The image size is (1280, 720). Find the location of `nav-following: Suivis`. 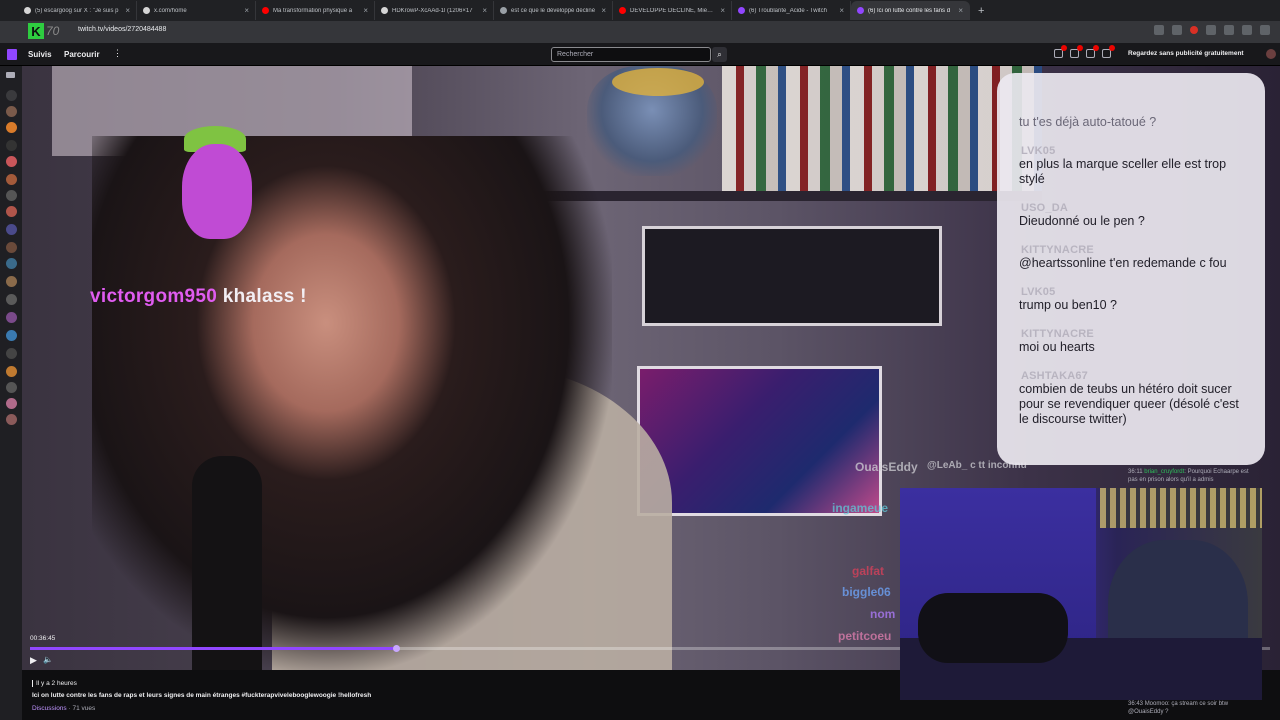

nav-following: Suivis is located at coordinates (40, 54).